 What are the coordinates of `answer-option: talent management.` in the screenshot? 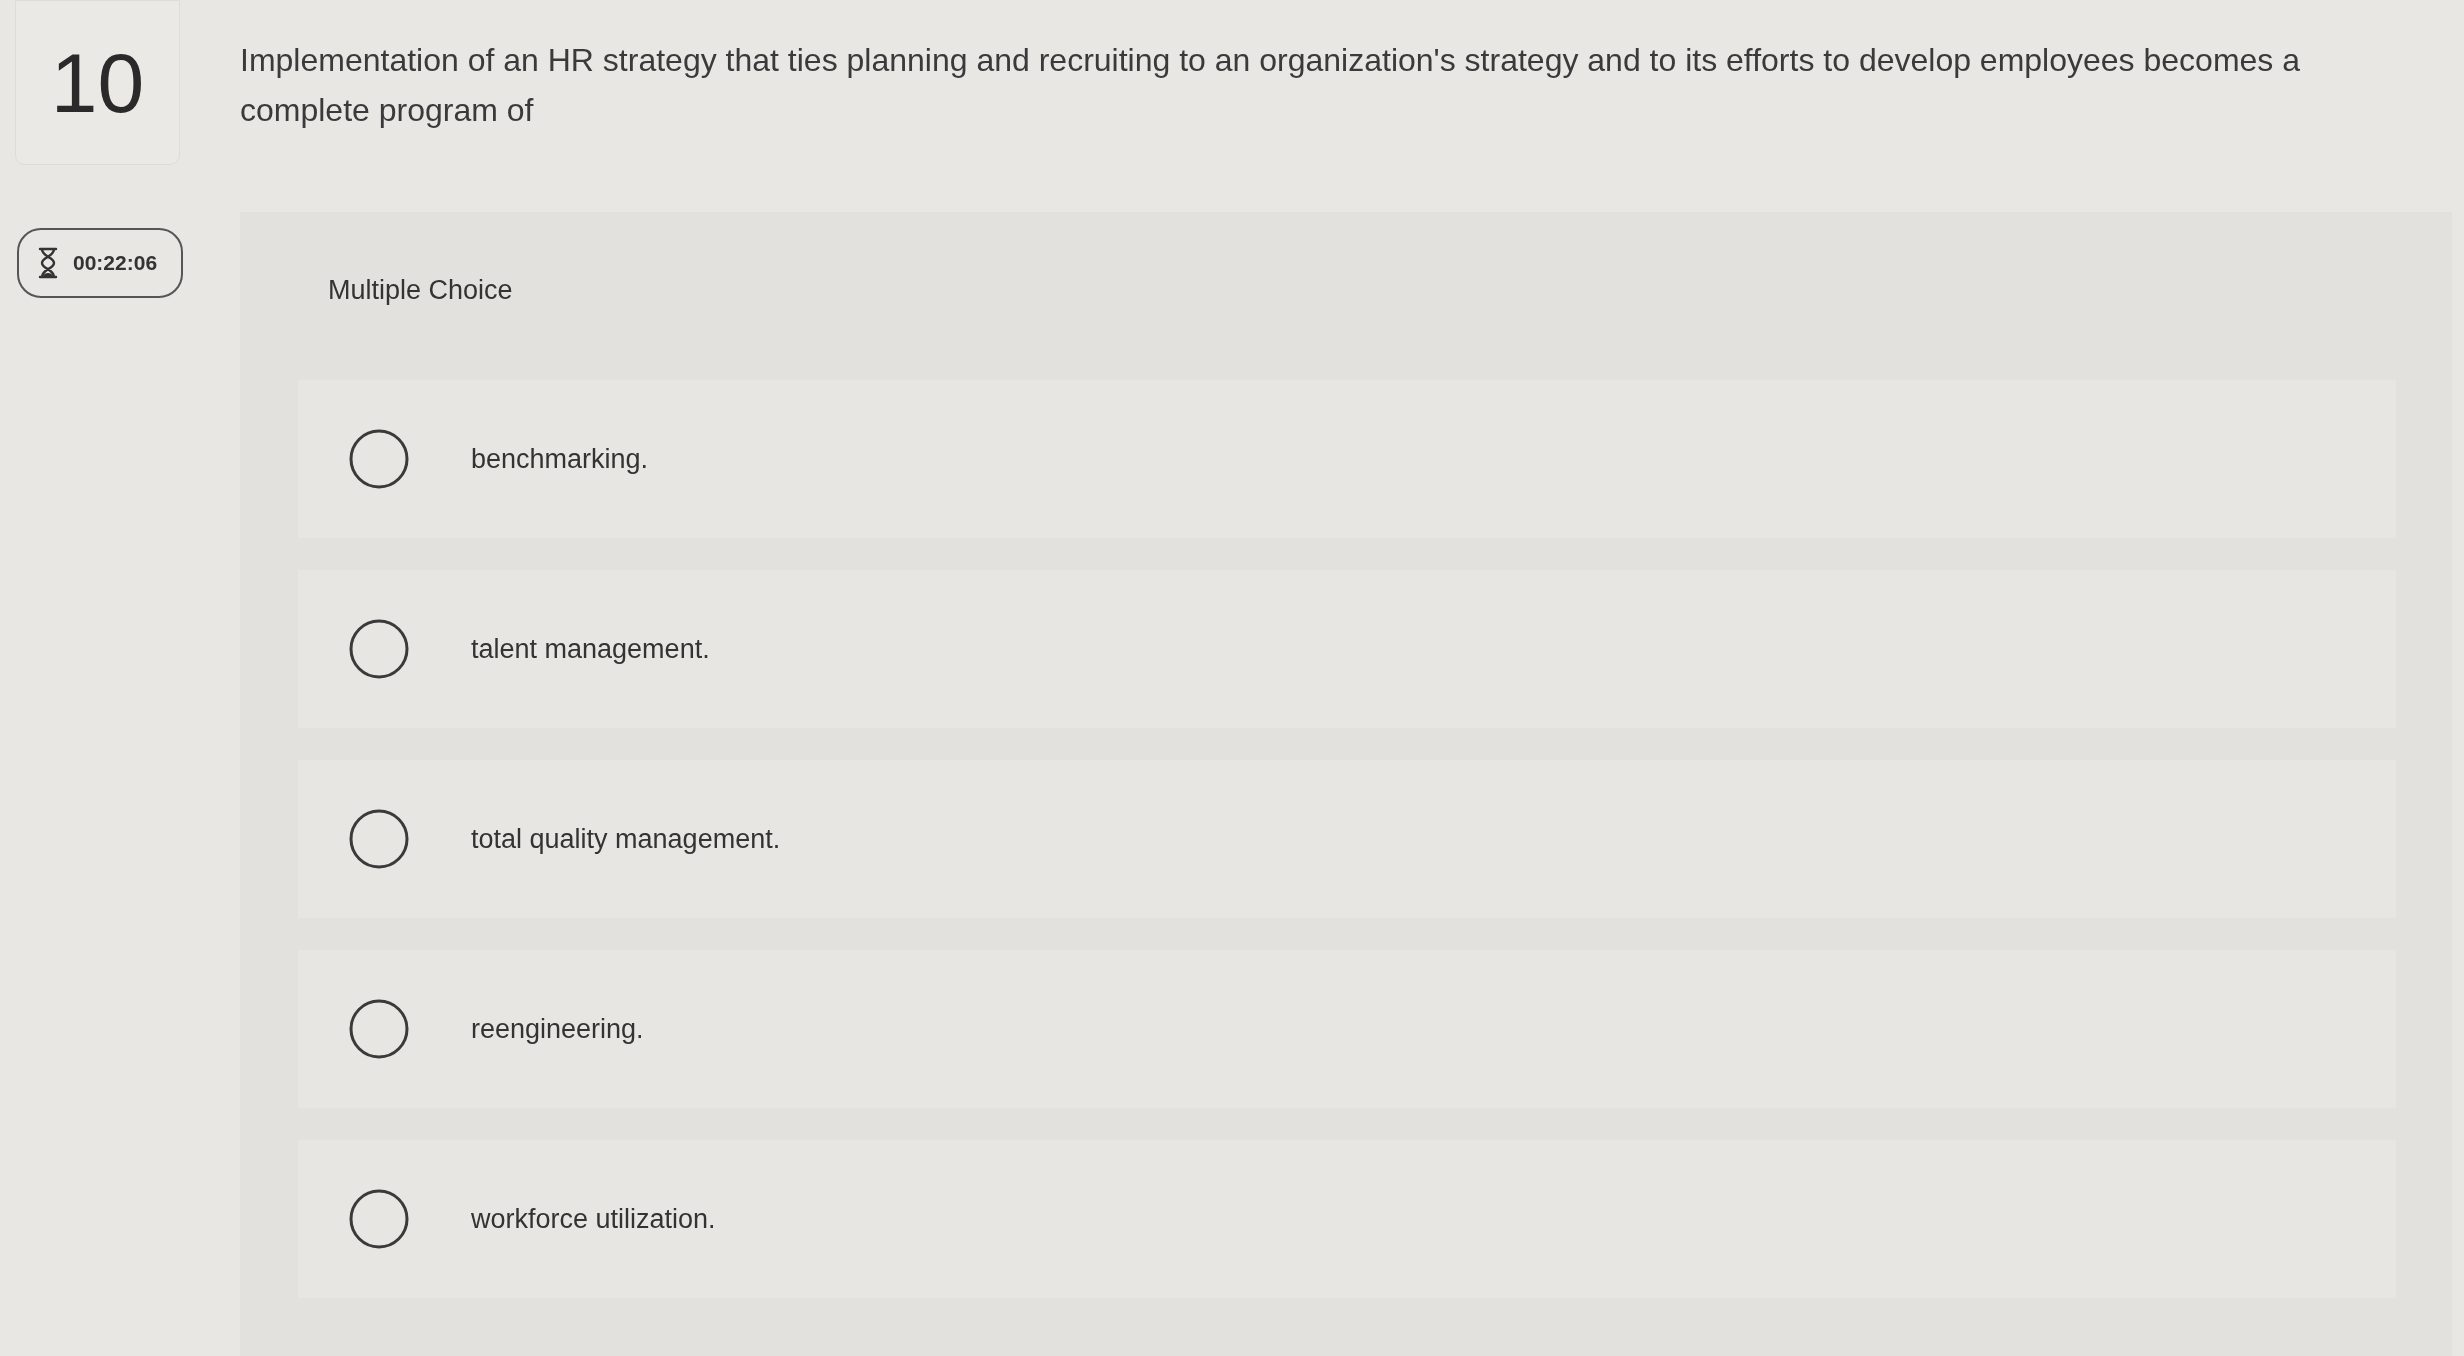 It's located at (1347, 649).